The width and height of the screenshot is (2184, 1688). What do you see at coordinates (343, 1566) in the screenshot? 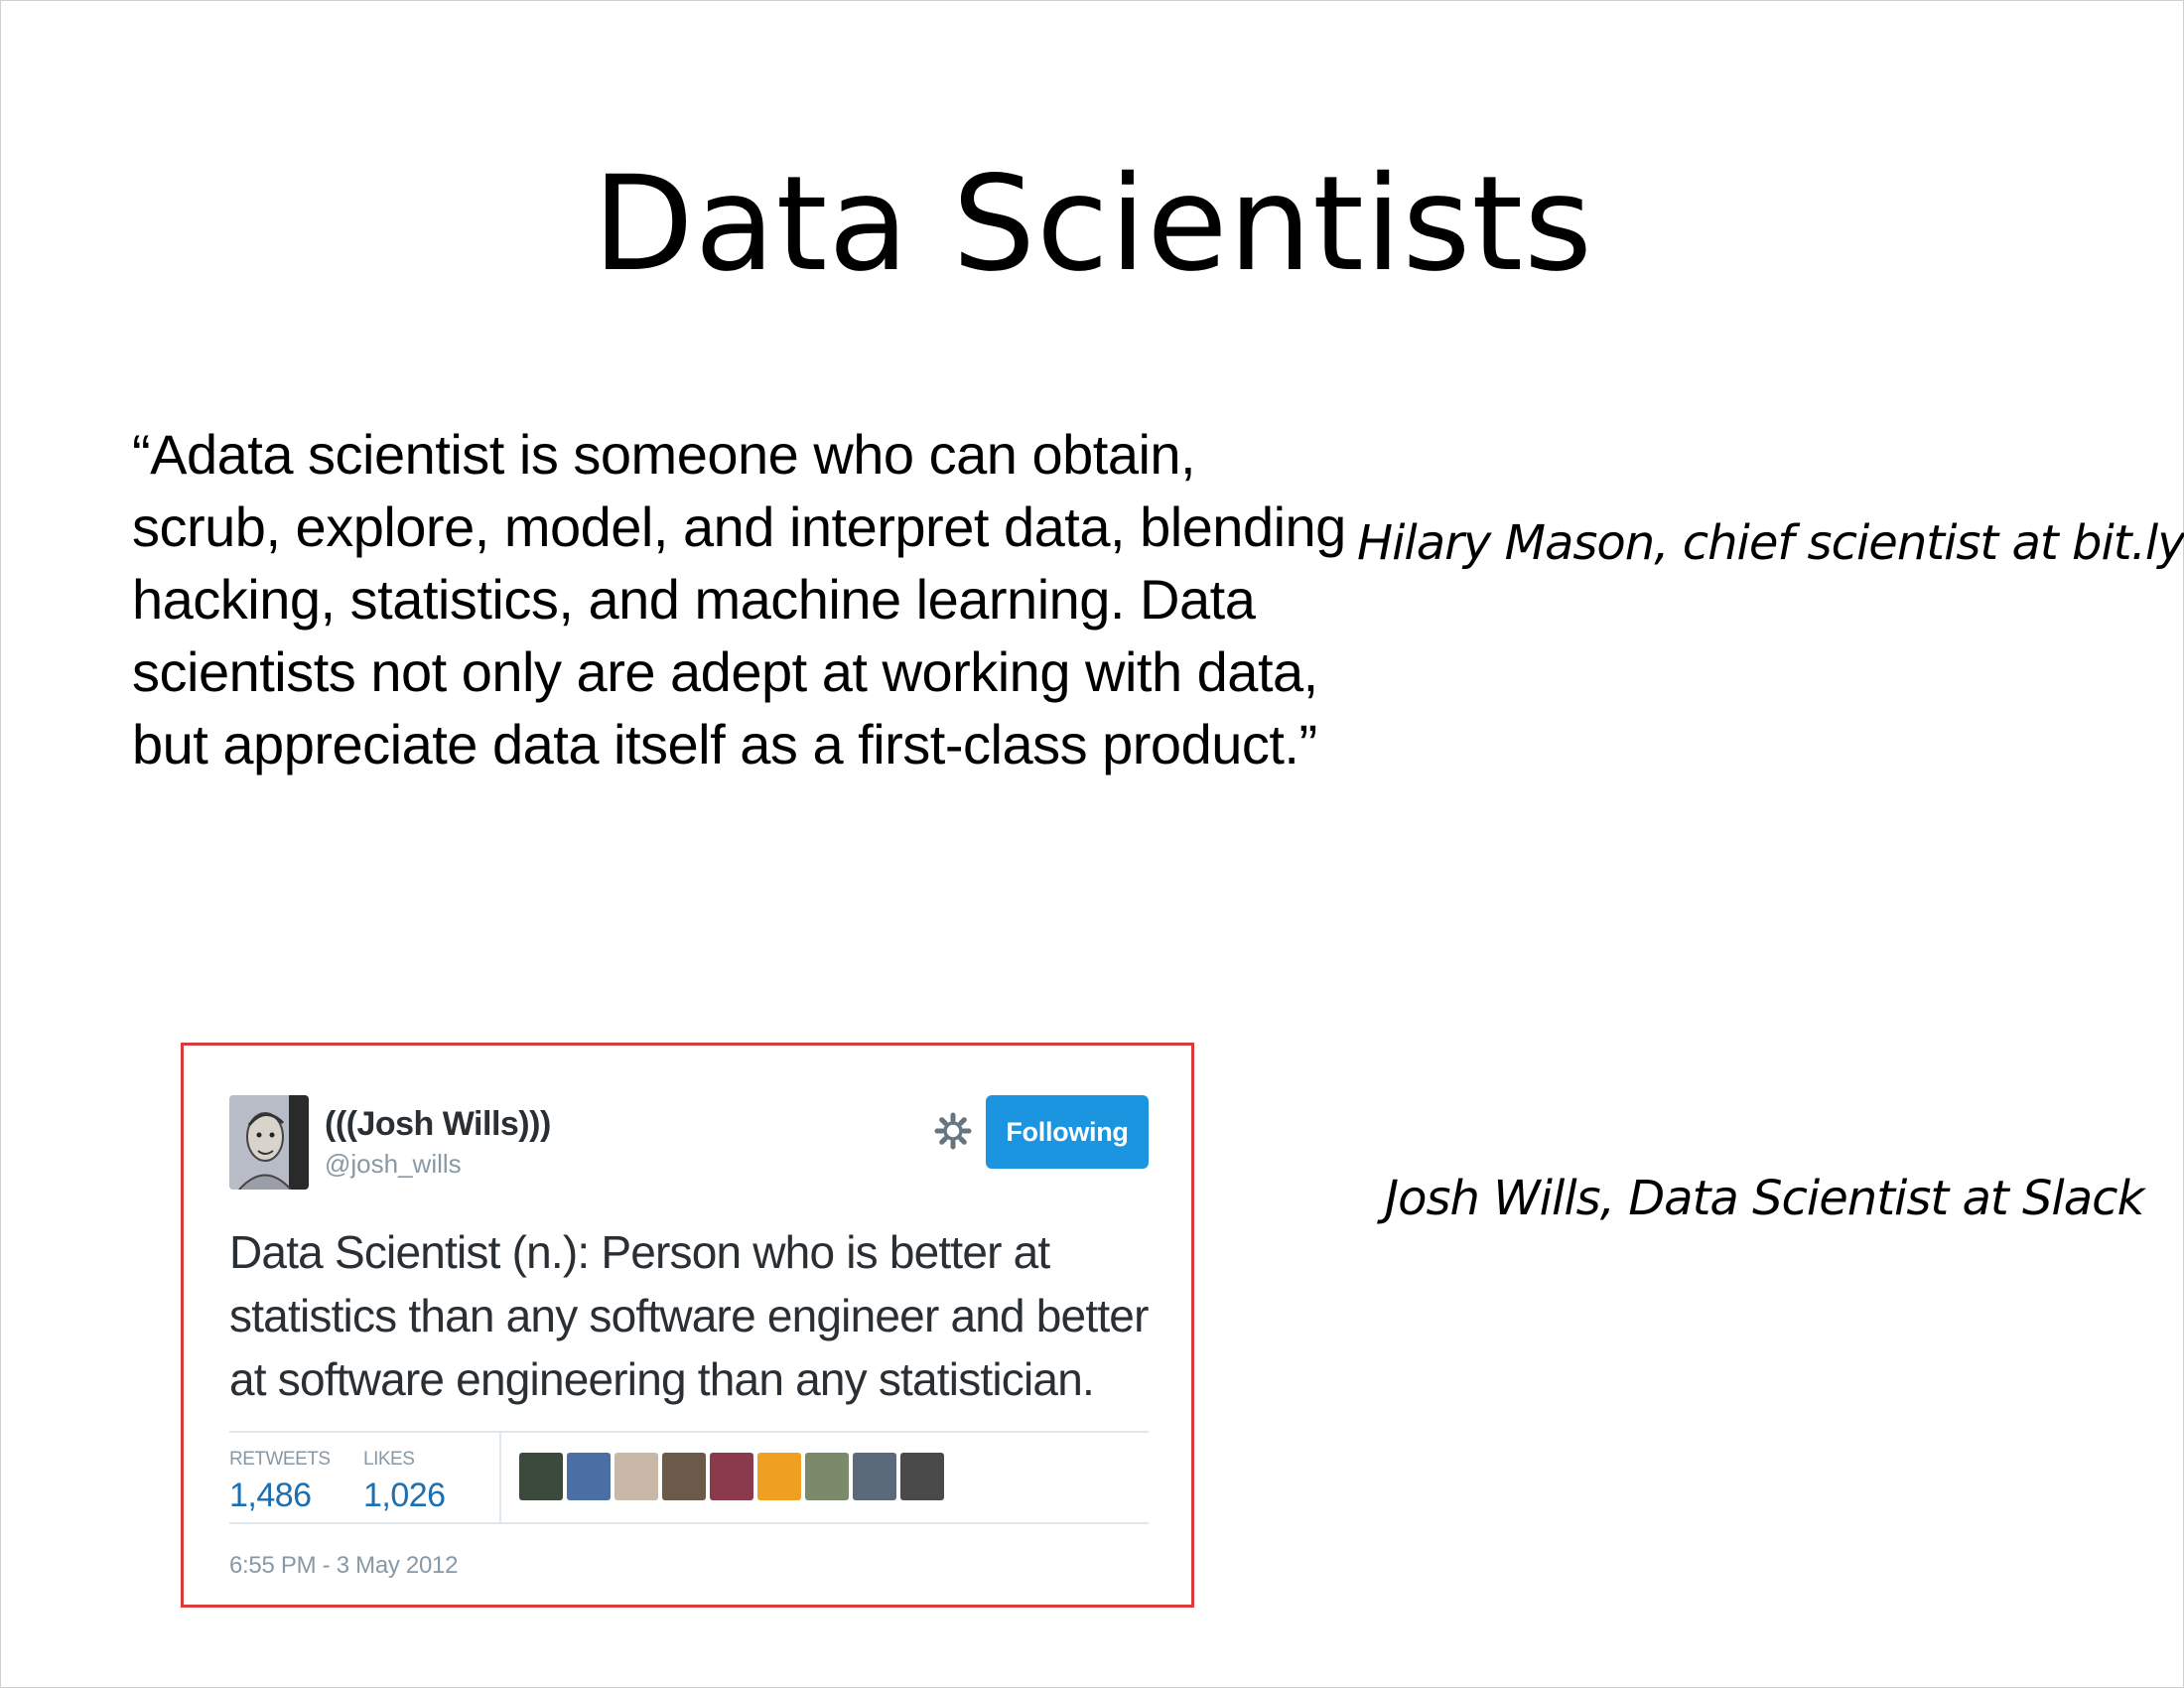
I see `tweet-timestamp: 6:55 PM - 3 May 2012` at bounding box center [343, 1566].